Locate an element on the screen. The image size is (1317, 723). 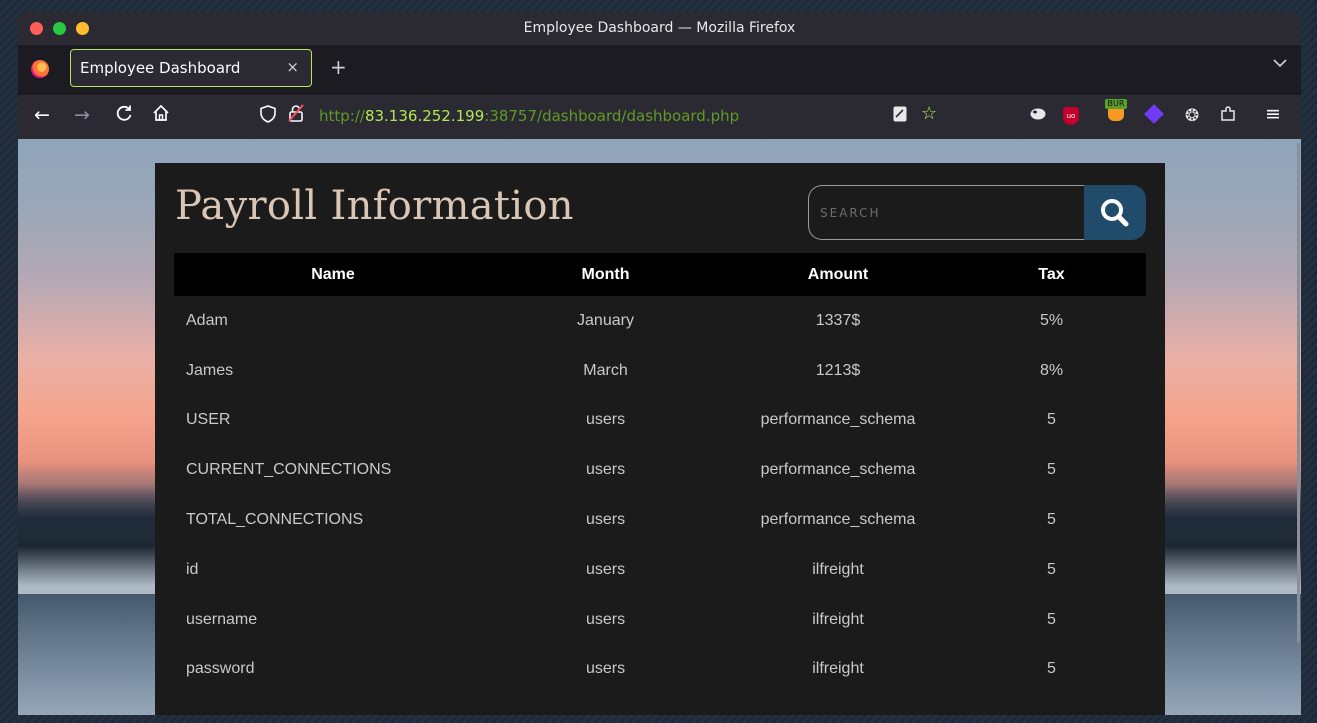
burp-label: BUR is located at coordinates (1116, 104).